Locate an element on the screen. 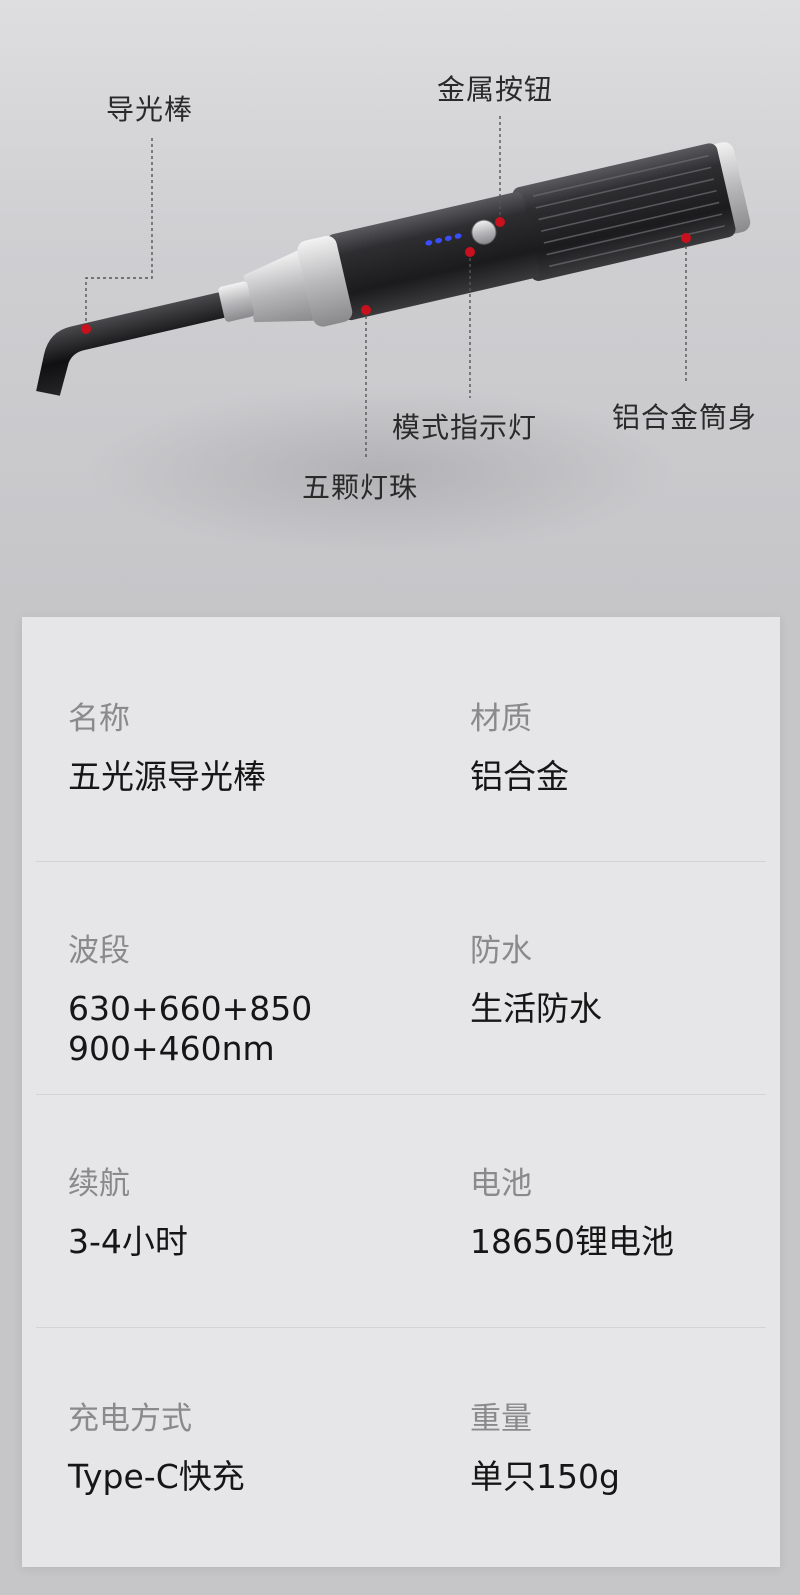  spec-name: 名称 五光源导光棒 is located at coordinates (167, 748).